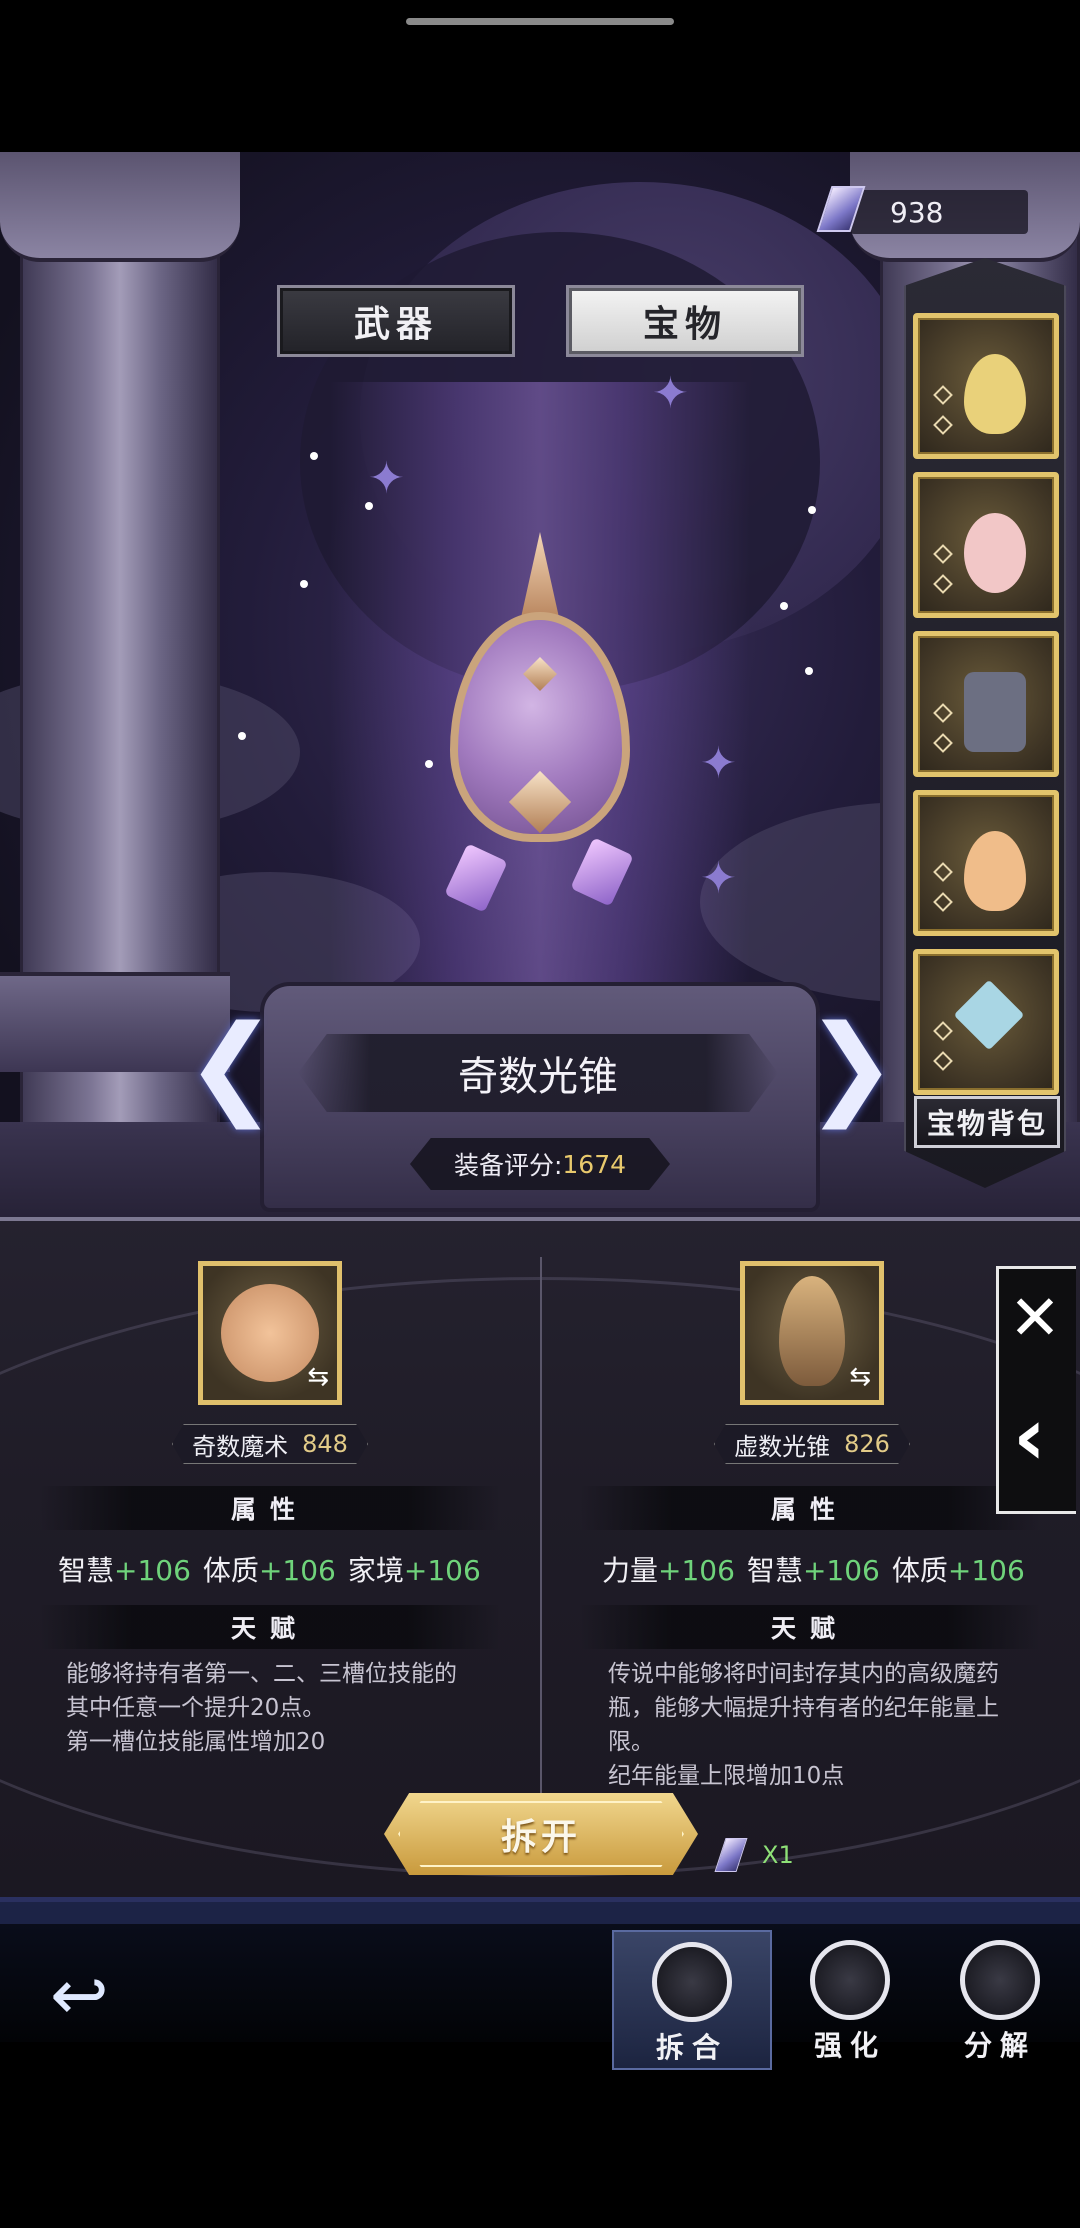  What do you see at coordinates (414, 1570) in the screenshot?
I see `attr-item: 家境+106` at bounding box center [414, 1570].